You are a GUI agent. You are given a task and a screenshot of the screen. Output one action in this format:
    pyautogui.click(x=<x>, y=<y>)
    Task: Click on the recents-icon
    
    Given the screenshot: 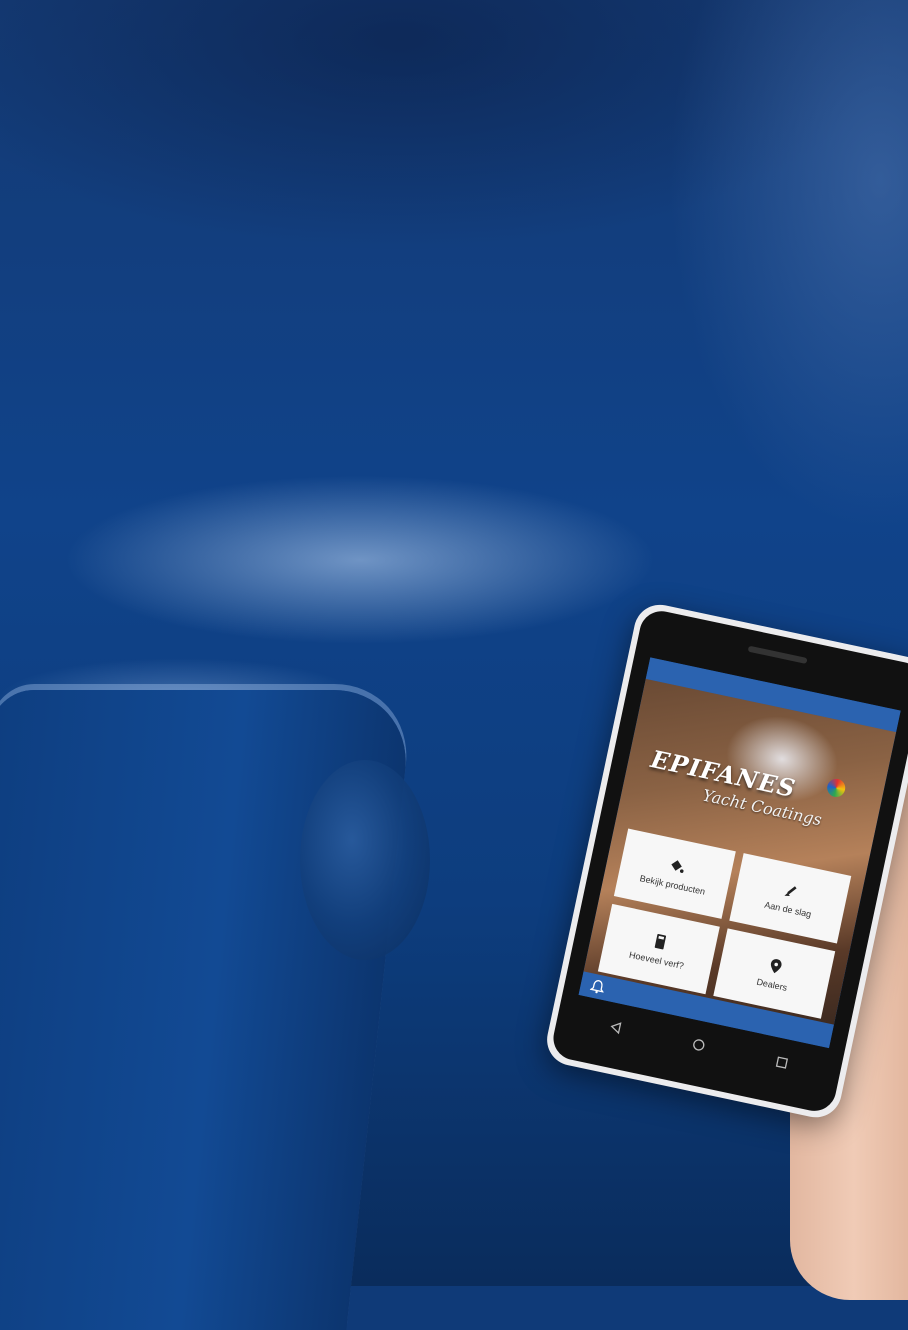 What is the action you would take?
    pyautogui.click(x=782, y=1062)
    